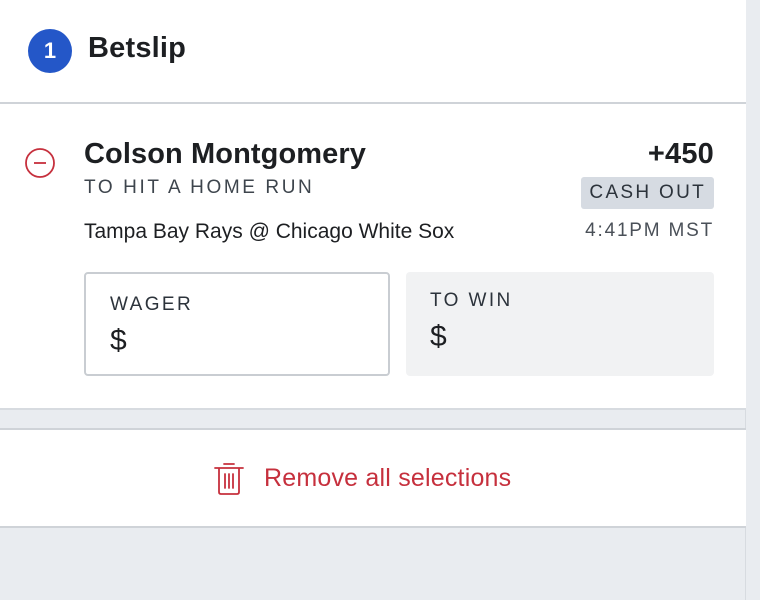 This screenshot has height=600, width=760. I want to click on trash-icon, so click(229, 479).